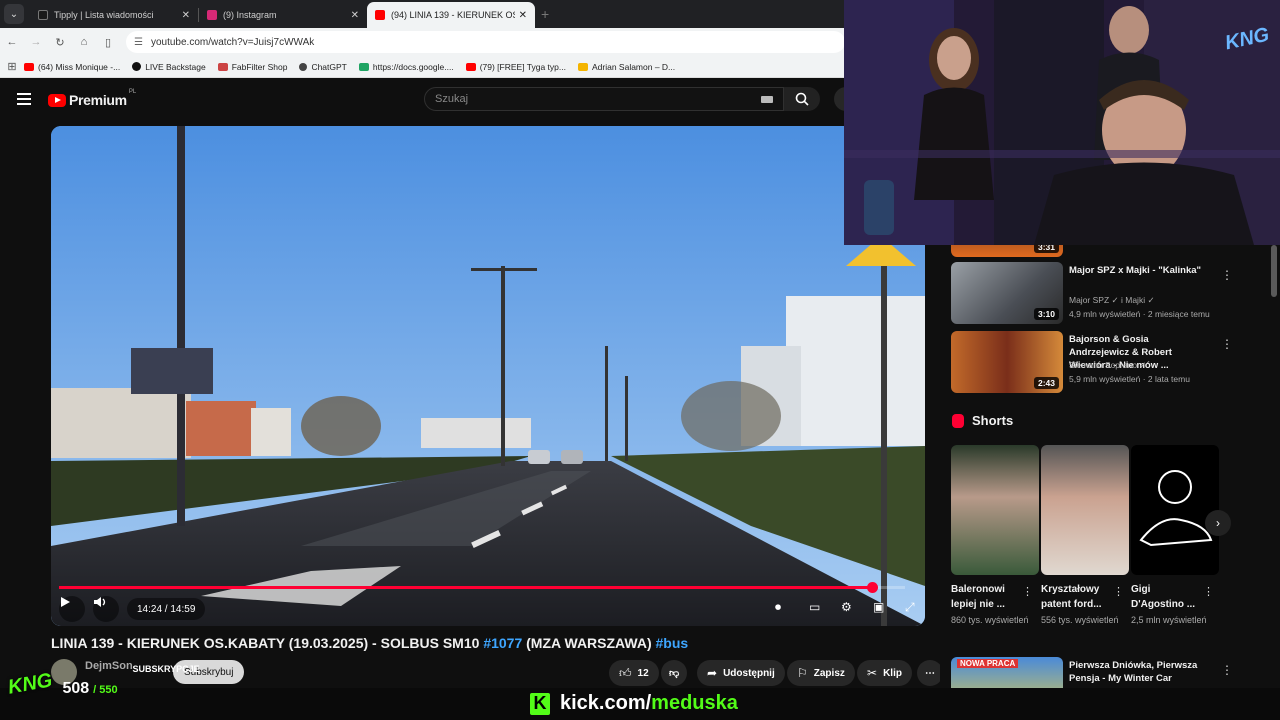 The height and width of the screenshot is (720, 1280). I want to click on thumbnail-caption: NOWA PRACA, so click(988, 663).